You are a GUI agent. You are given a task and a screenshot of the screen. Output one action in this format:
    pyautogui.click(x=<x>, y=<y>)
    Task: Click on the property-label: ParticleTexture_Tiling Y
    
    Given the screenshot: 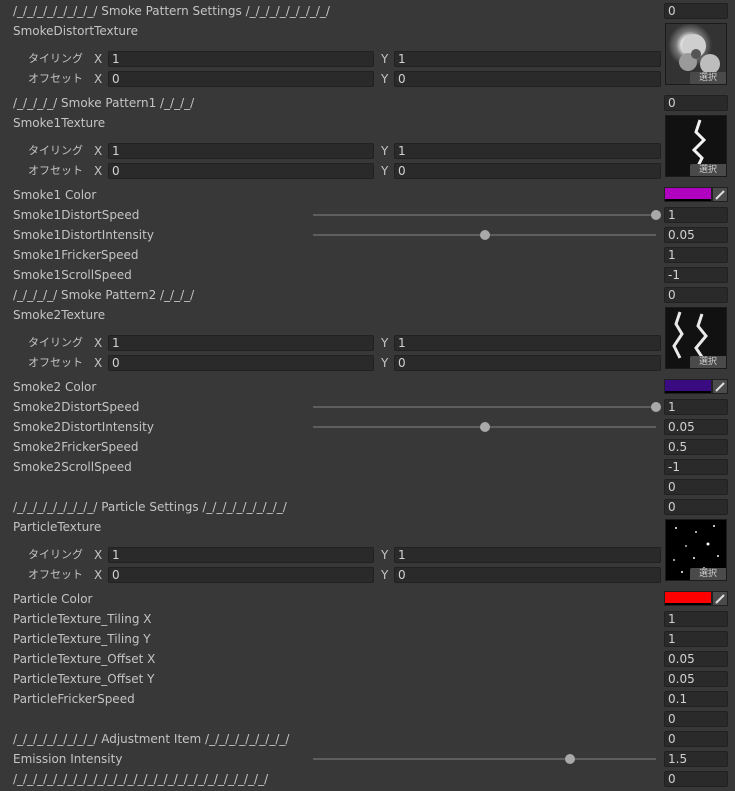 What is the action you would take?
    pyautogui.click(x=82, y=639)
    